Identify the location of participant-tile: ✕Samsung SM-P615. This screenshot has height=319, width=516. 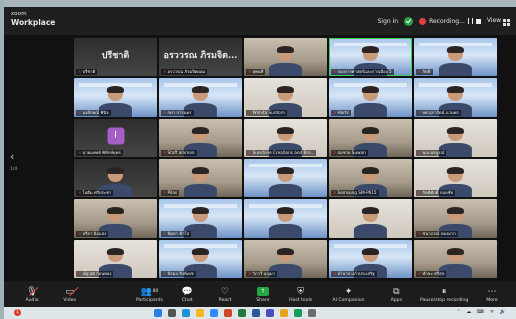
(370, 178).